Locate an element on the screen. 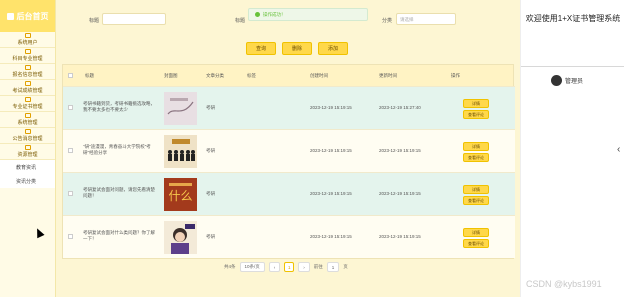 This screenshot has height=297, width=624. goto-label: 前往 is located at coordinates (318, 266).